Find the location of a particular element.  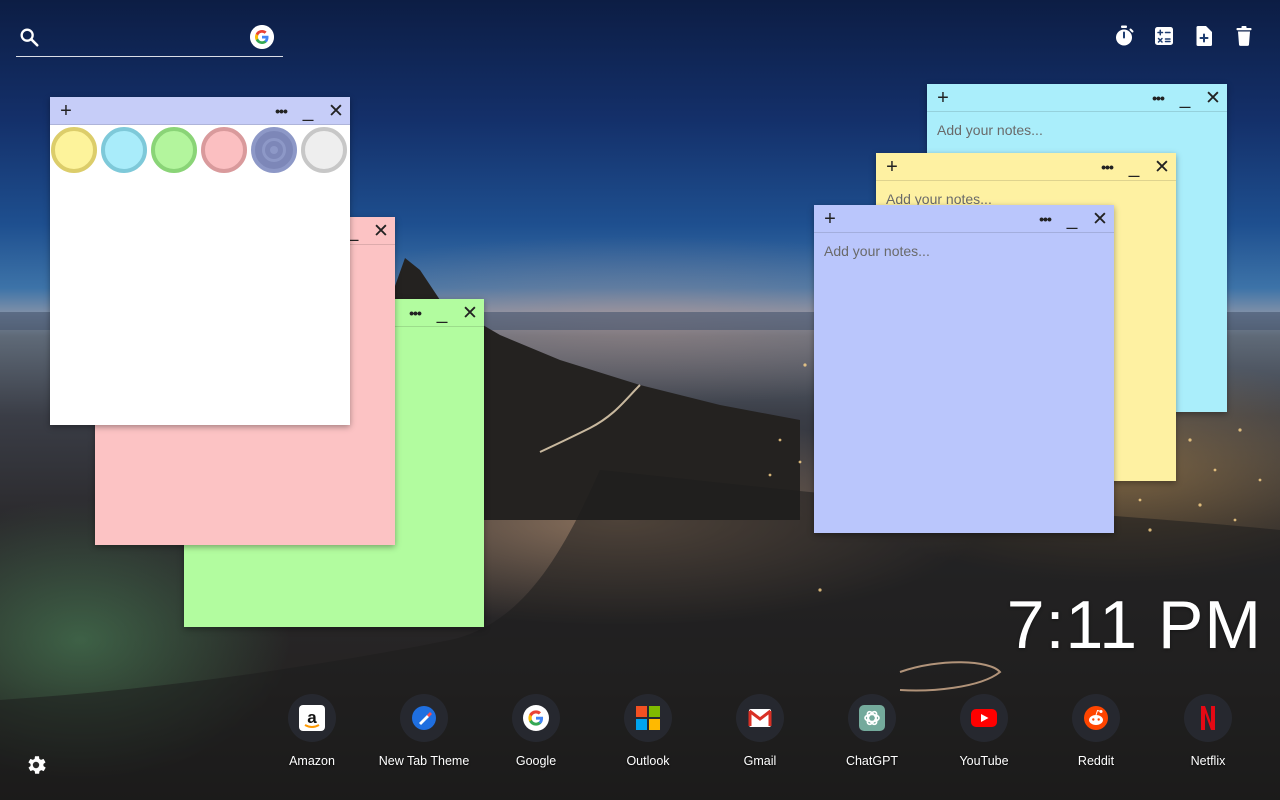

color-swatch-blue is located at coordinates (274, 150).